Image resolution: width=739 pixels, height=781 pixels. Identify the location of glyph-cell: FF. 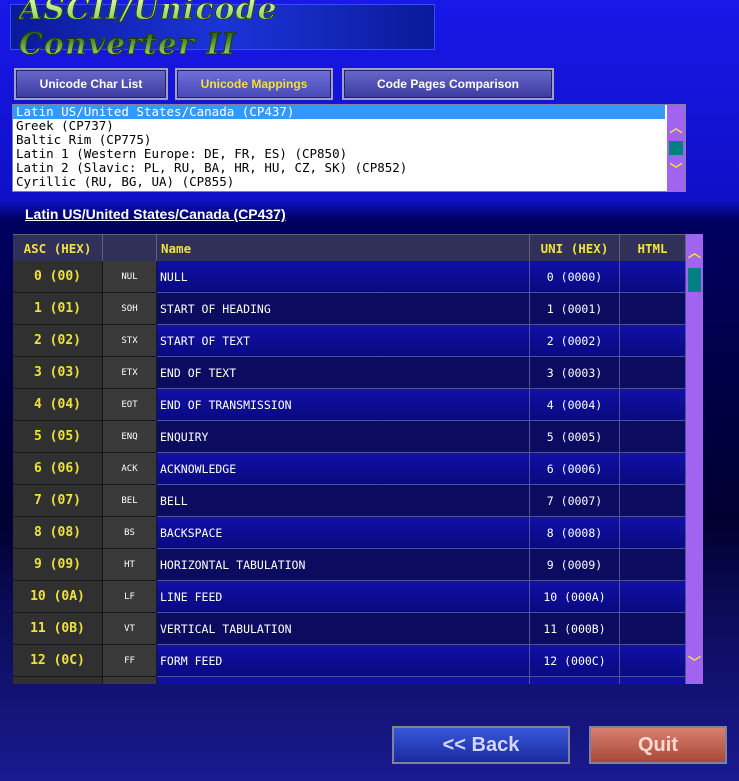
(130, 661).